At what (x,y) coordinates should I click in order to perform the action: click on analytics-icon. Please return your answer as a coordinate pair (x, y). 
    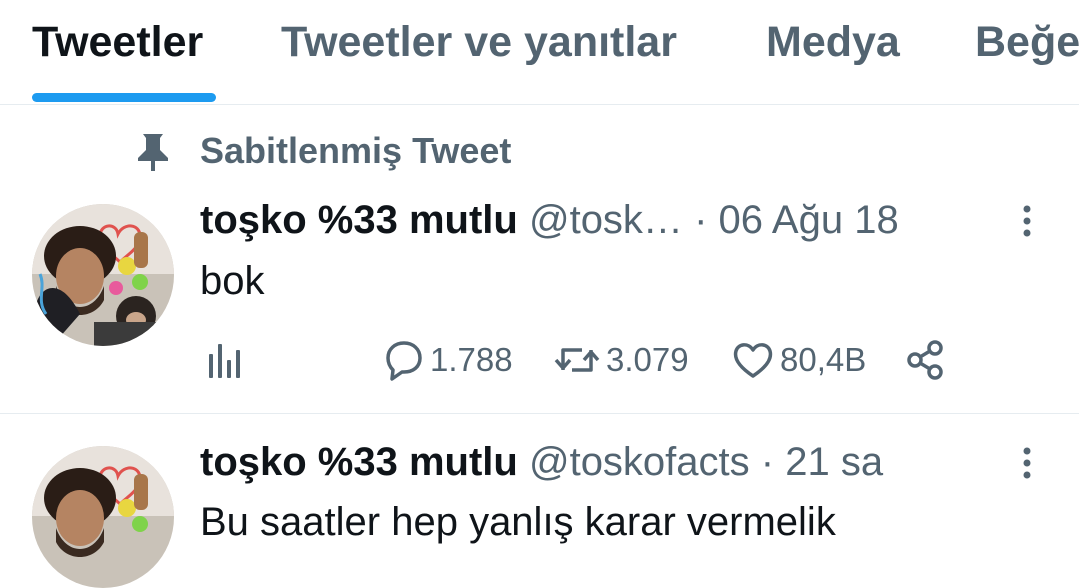
    Looking at the image, I should click on (222, 360).